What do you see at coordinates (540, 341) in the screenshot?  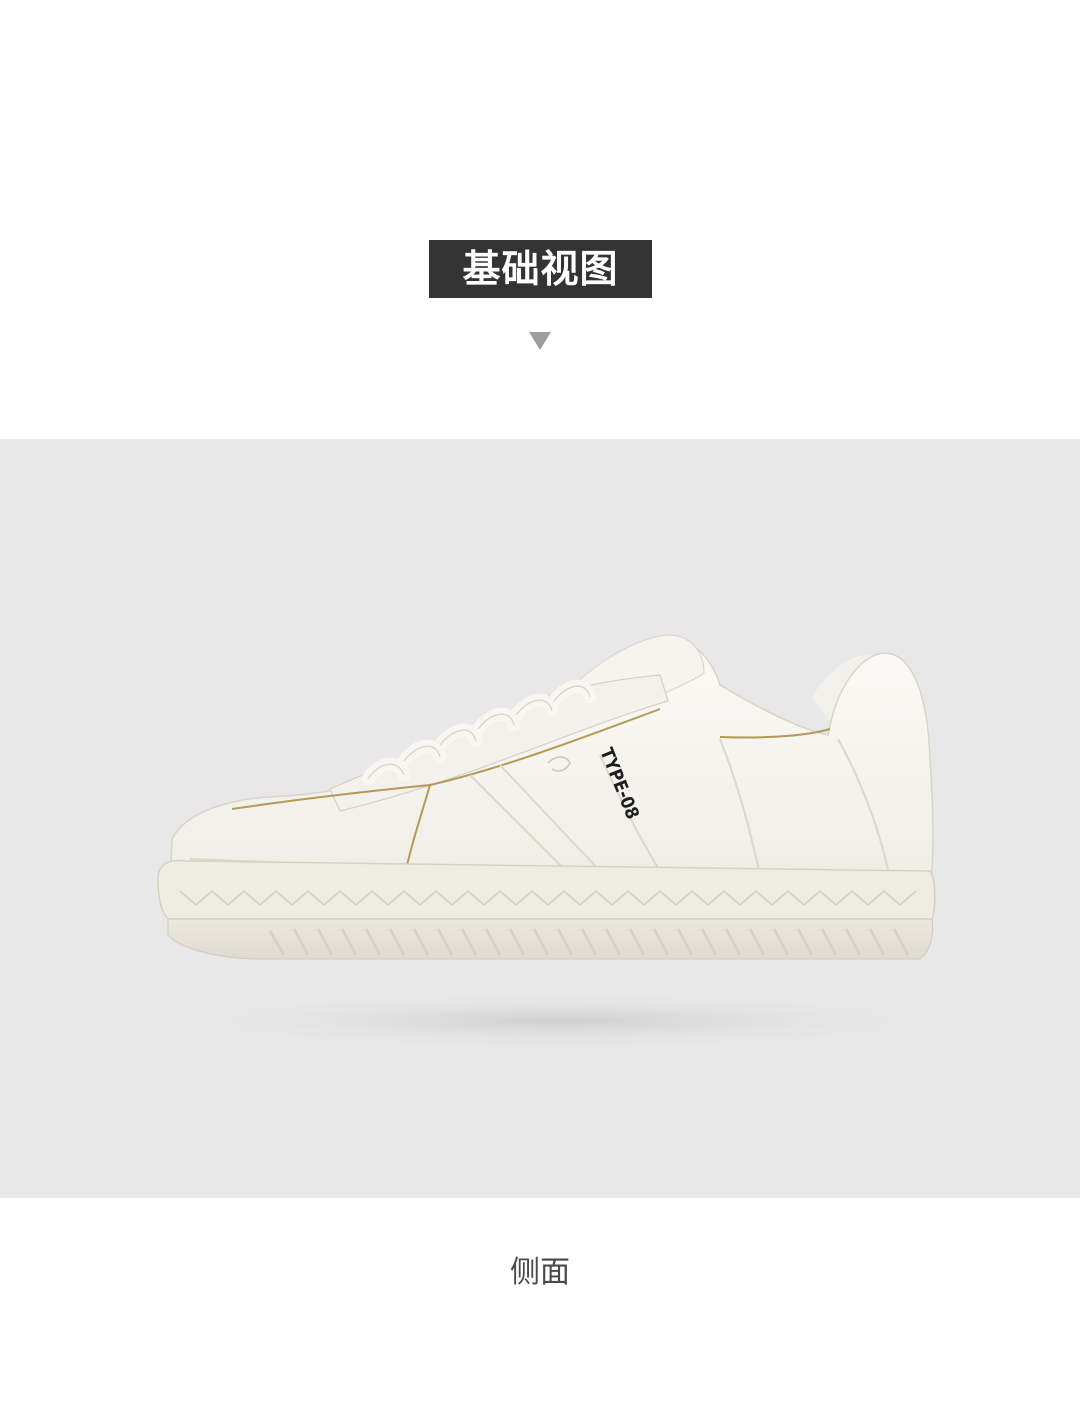 I see `caret-down-icon` at bounding box center [540, 341].